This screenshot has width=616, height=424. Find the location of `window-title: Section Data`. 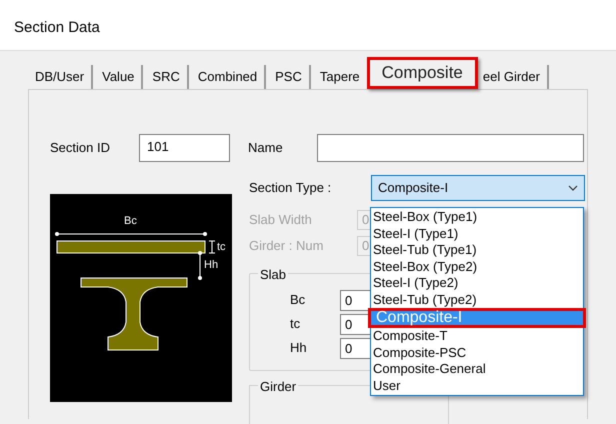

window-title: Section Data is located at coordinates (57, 28).